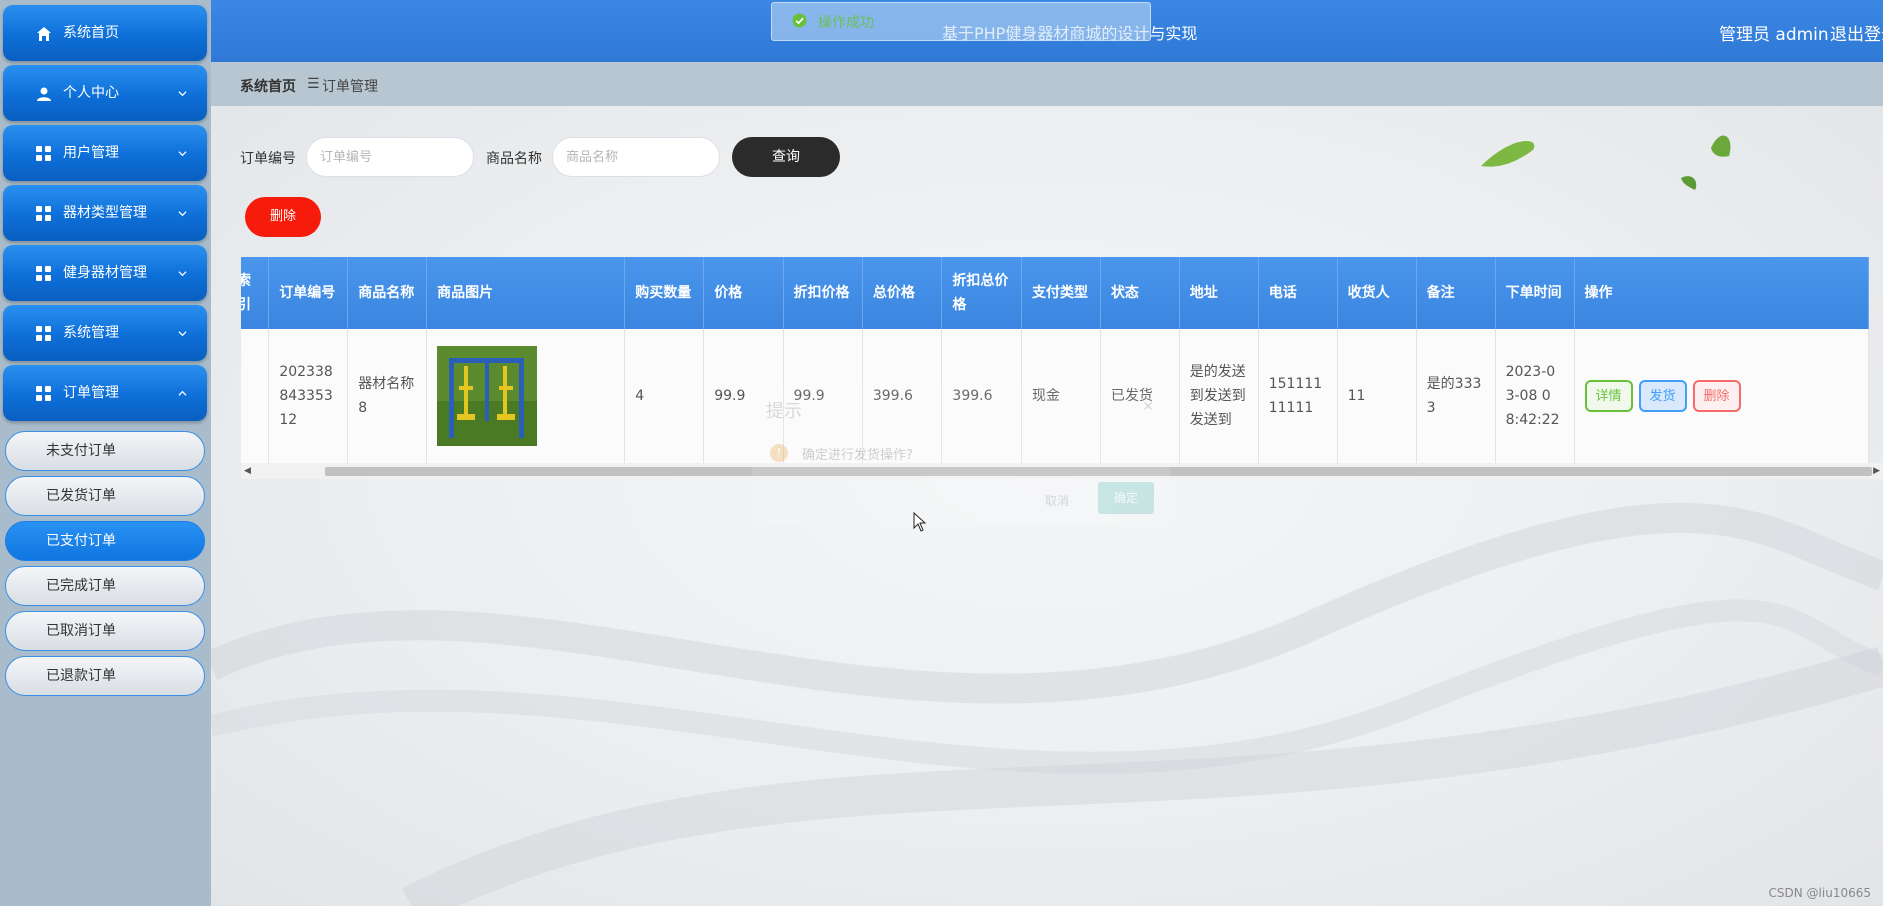 Image resolution: width=1883 pixels, height=906 pixels. I want to click on dialog-title: 提示, so click(784, 411).